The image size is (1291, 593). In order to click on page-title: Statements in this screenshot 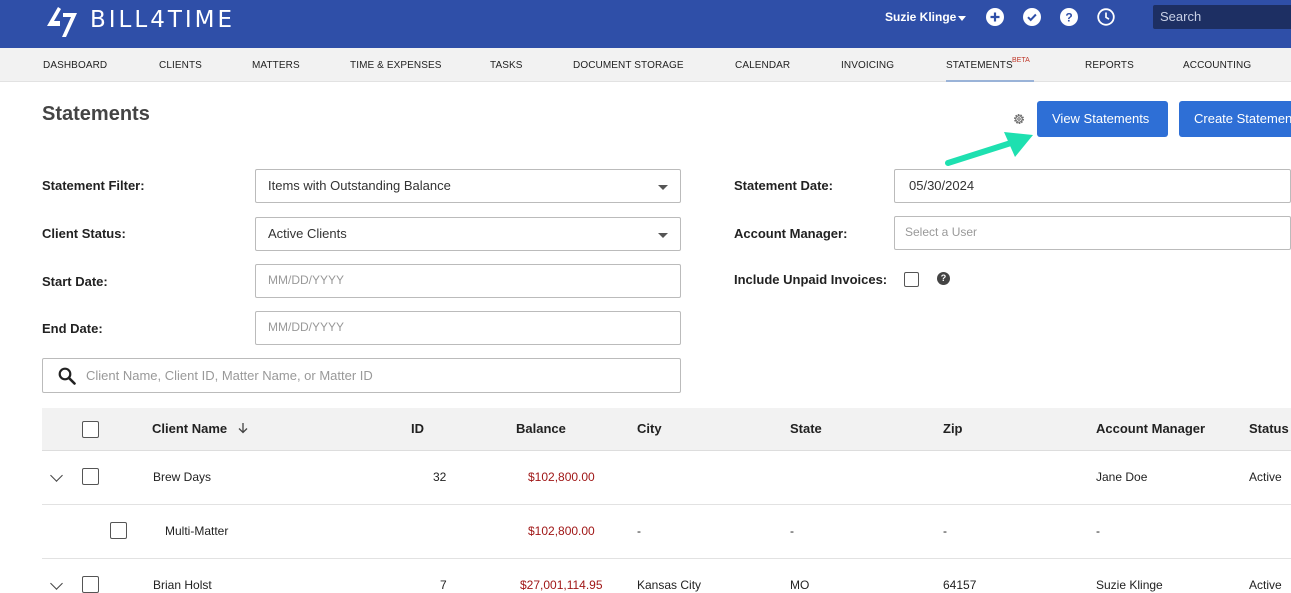, I will do `click(96, 114)`.